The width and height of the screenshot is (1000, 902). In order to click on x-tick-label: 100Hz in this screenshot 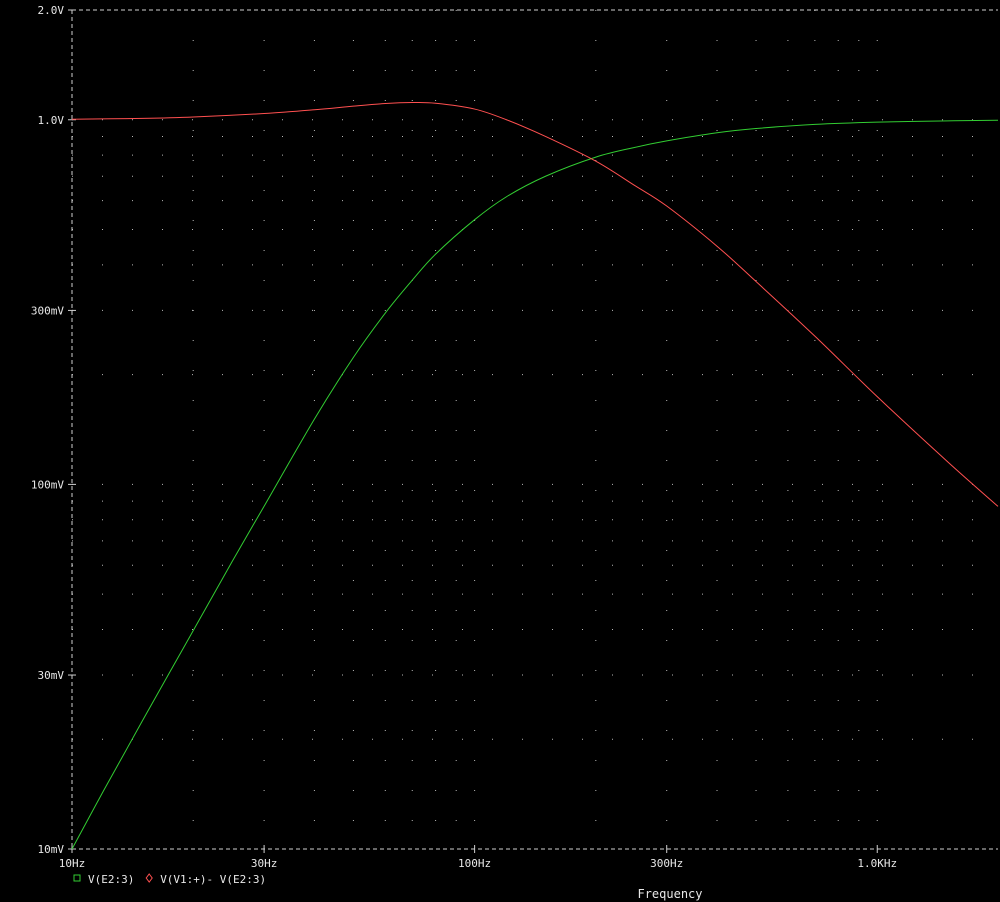, I will do `click(474, 863)`.